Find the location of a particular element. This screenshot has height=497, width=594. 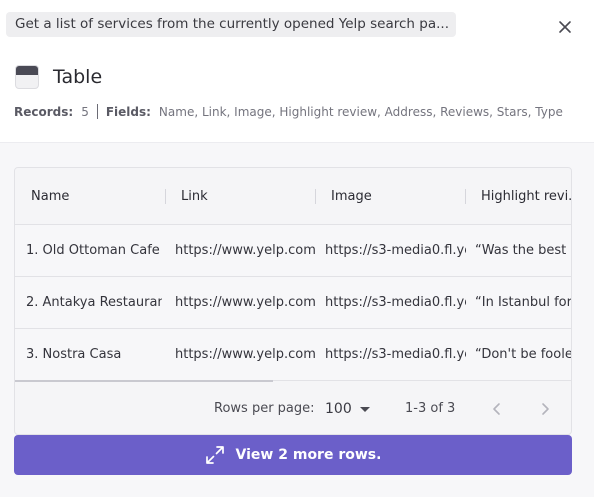

column-header-name: Name is located at coordinates (96, 196).